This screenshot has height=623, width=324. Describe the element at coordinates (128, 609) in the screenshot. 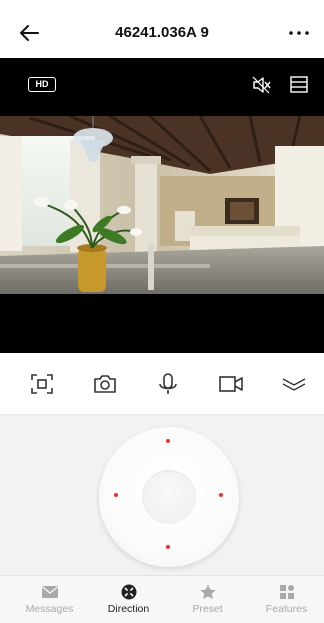

I see `tab-label: Direction` at that location.